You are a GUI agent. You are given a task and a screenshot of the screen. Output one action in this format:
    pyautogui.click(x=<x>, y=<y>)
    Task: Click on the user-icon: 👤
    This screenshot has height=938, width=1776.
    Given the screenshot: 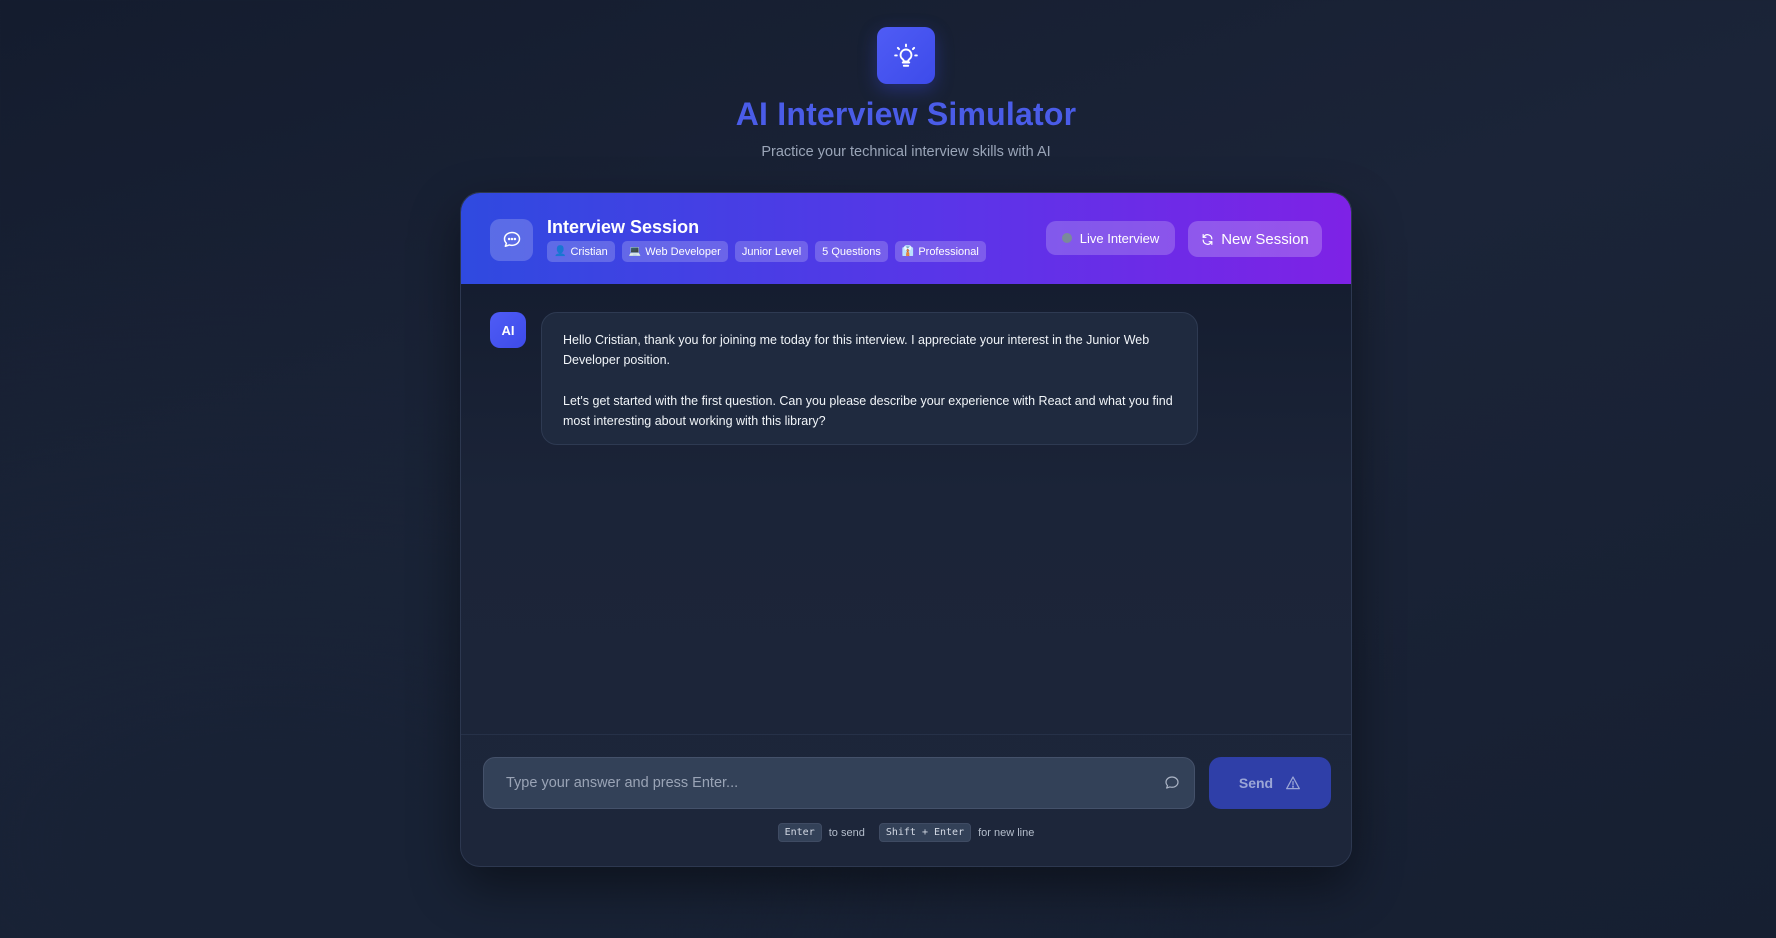 What is the action you would take?
    pyautogui.click(x=560, y=251)
    